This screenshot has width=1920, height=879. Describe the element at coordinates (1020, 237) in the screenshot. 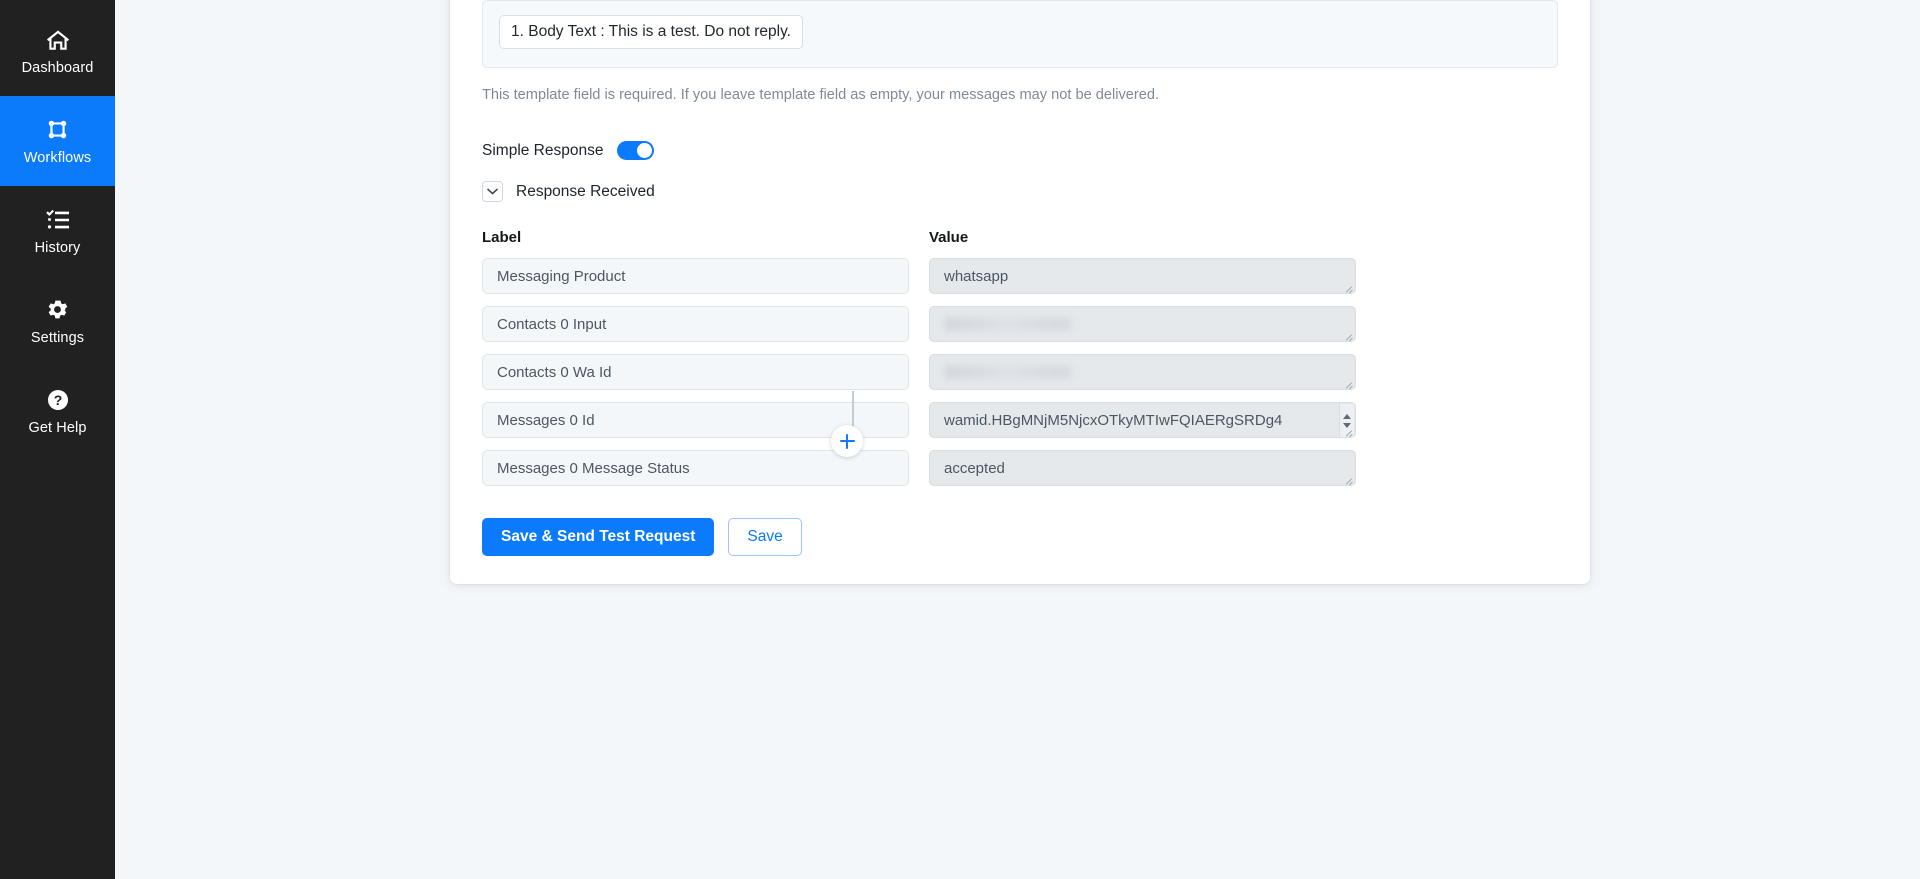

I see `label-value-header: Label Value` at that location.